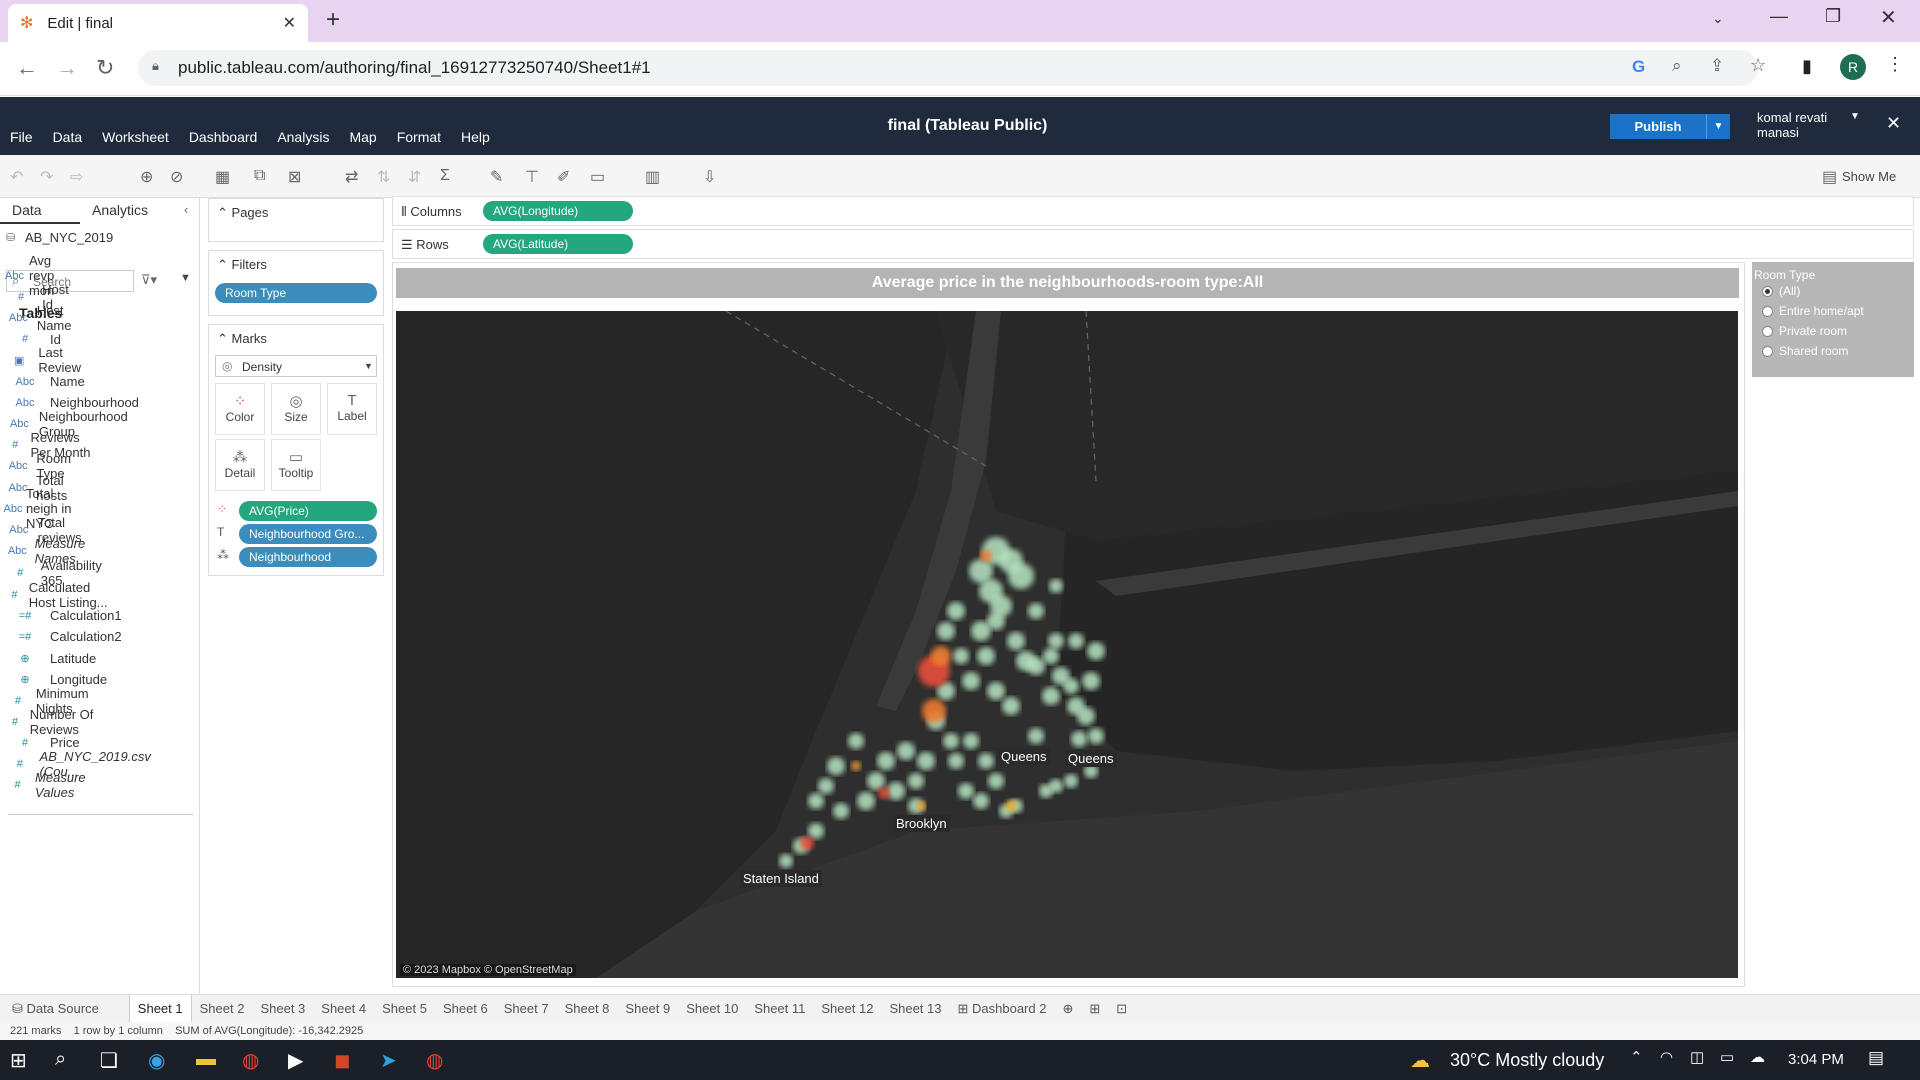 Image resolution: width=1920 pixels, height=1080 pixels. I want to click on battery-icon: ▭, so click(1727, 1057).